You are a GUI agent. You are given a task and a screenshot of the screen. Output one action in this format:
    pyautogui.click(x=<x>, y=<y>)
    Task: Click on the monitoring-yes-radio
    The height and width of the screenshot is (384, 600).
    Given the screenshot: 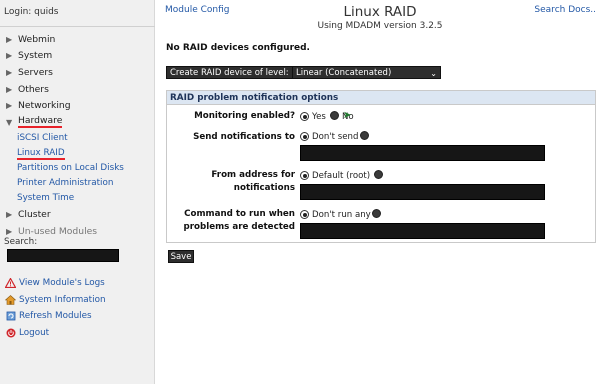 What is the action you would take?
    pyautogui.click(x=304, y=116)
    